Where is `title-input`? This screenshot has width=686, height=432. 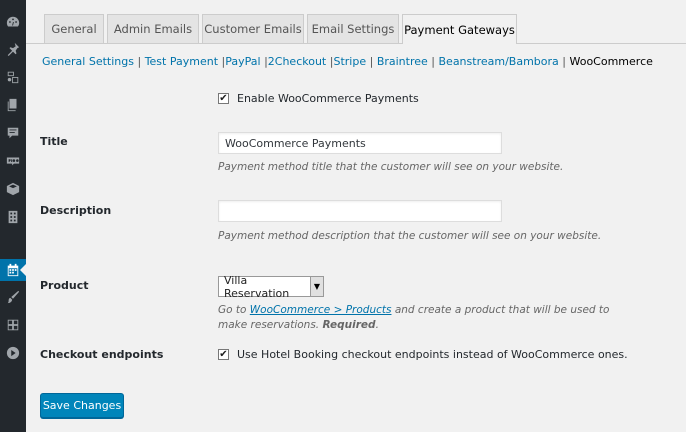 title-input is located at coordinates (360, 143).